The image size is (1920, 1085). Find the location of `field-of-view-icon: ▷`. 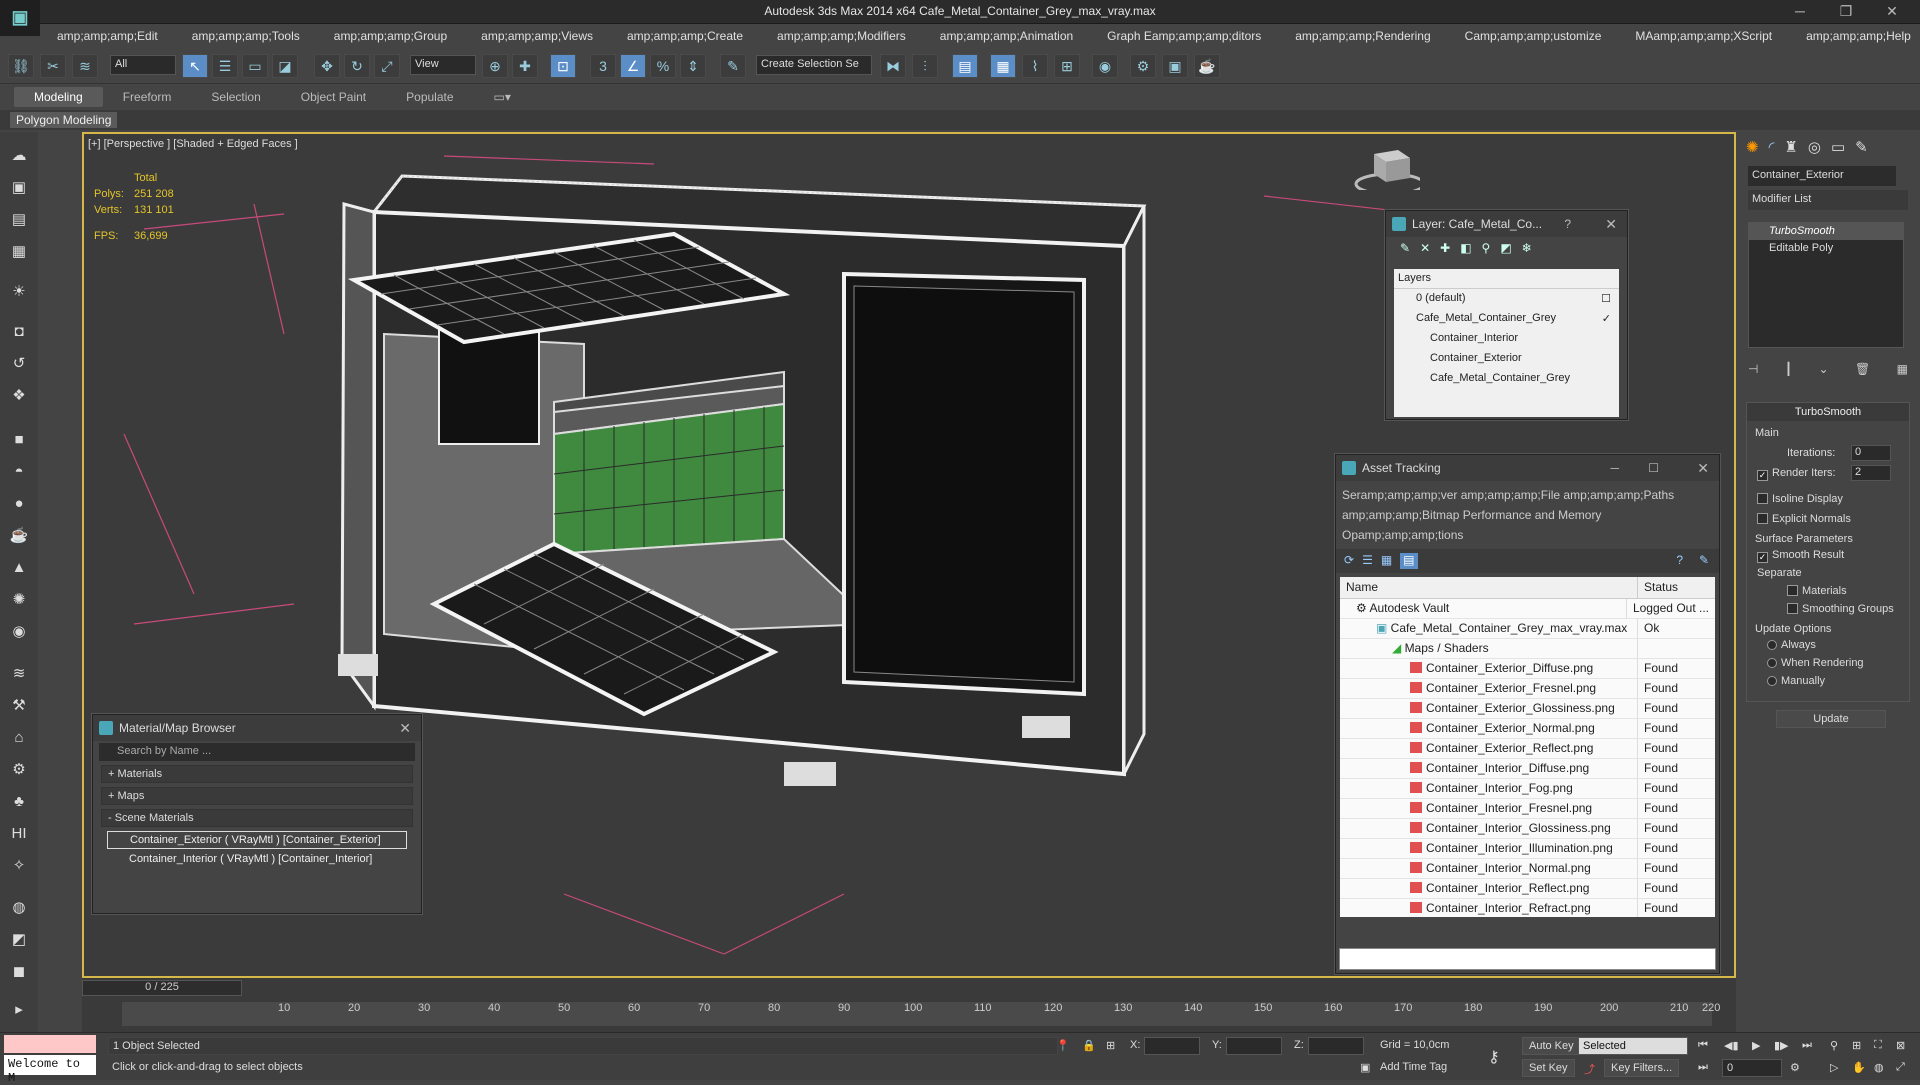

field-of-view-icon: ▷ is located at coordinates (1834, 1067).